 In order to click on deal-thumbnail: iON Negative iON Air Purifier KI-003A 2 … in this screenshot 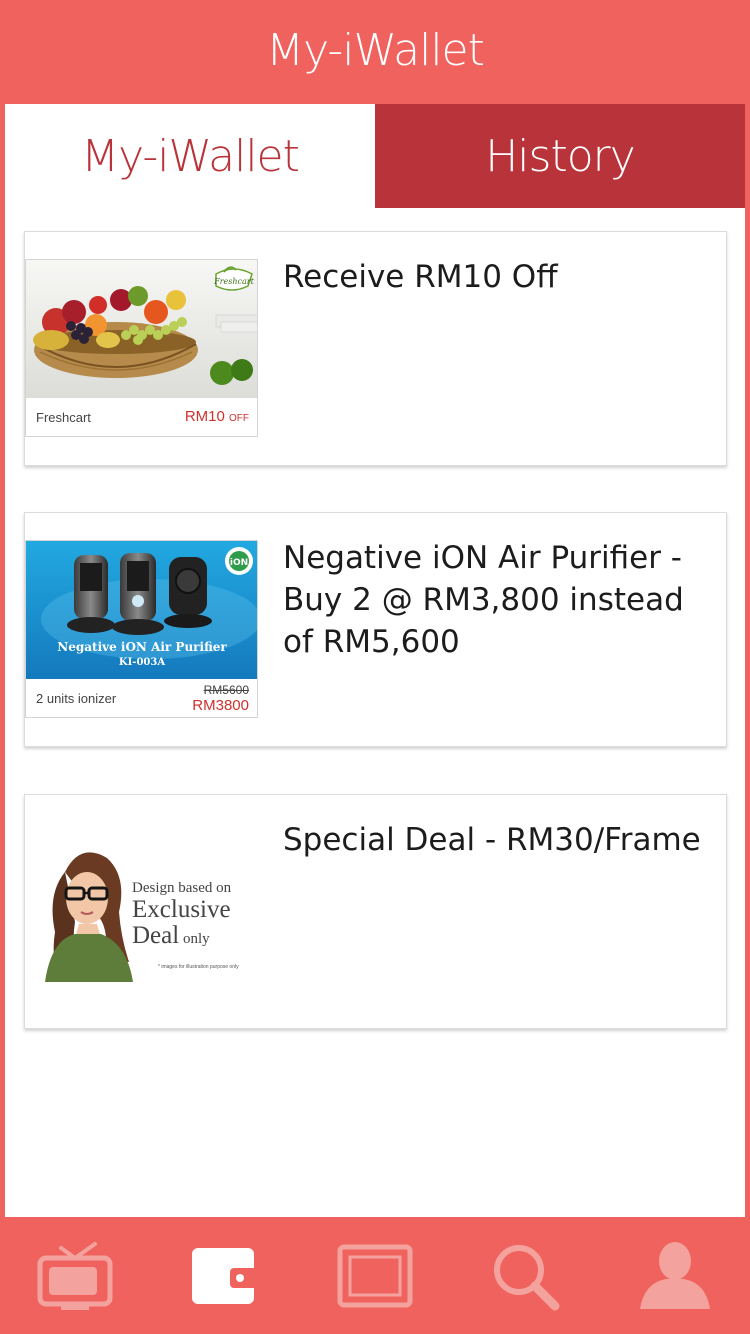, I will do `click(141, 629)`.